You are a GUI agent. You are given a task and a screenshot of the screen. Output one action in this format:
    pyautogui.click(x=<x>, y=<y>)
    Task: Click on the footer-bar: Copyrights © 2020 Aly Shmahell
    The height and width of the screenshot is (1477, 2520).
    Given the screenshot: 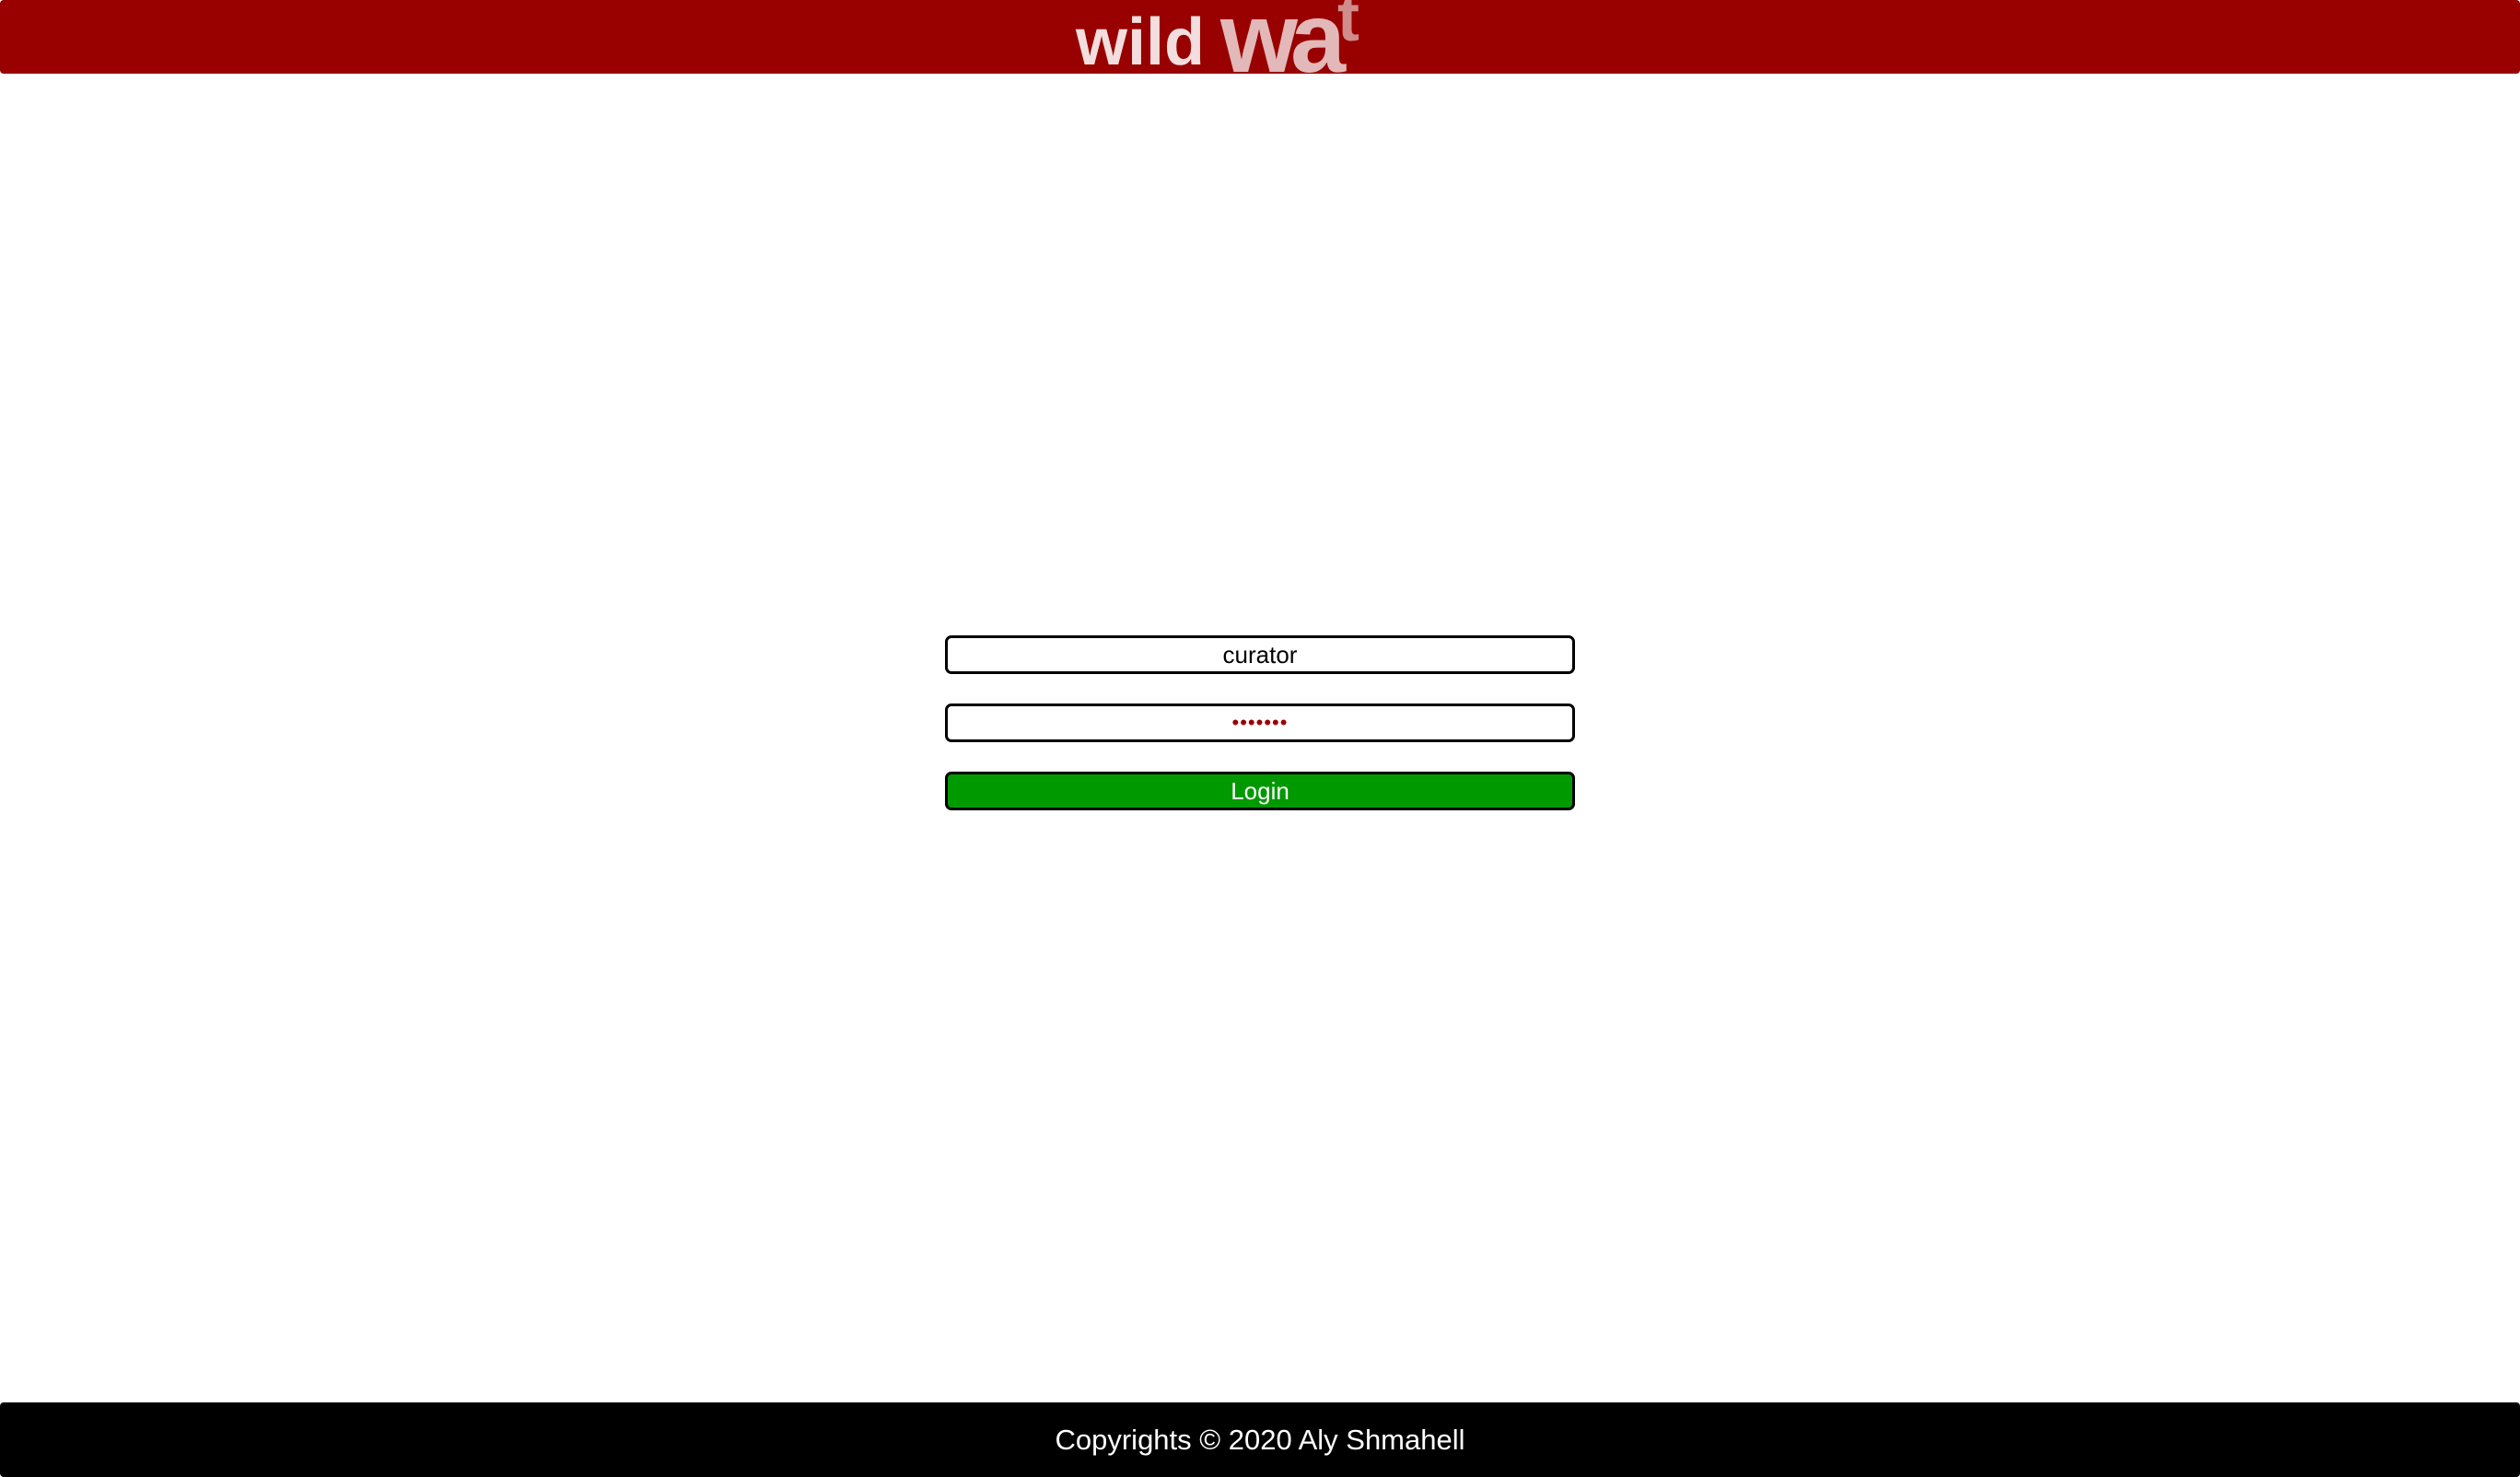 What is the action you would take?
    pyautogui.click(x=1260, y=1439)
    